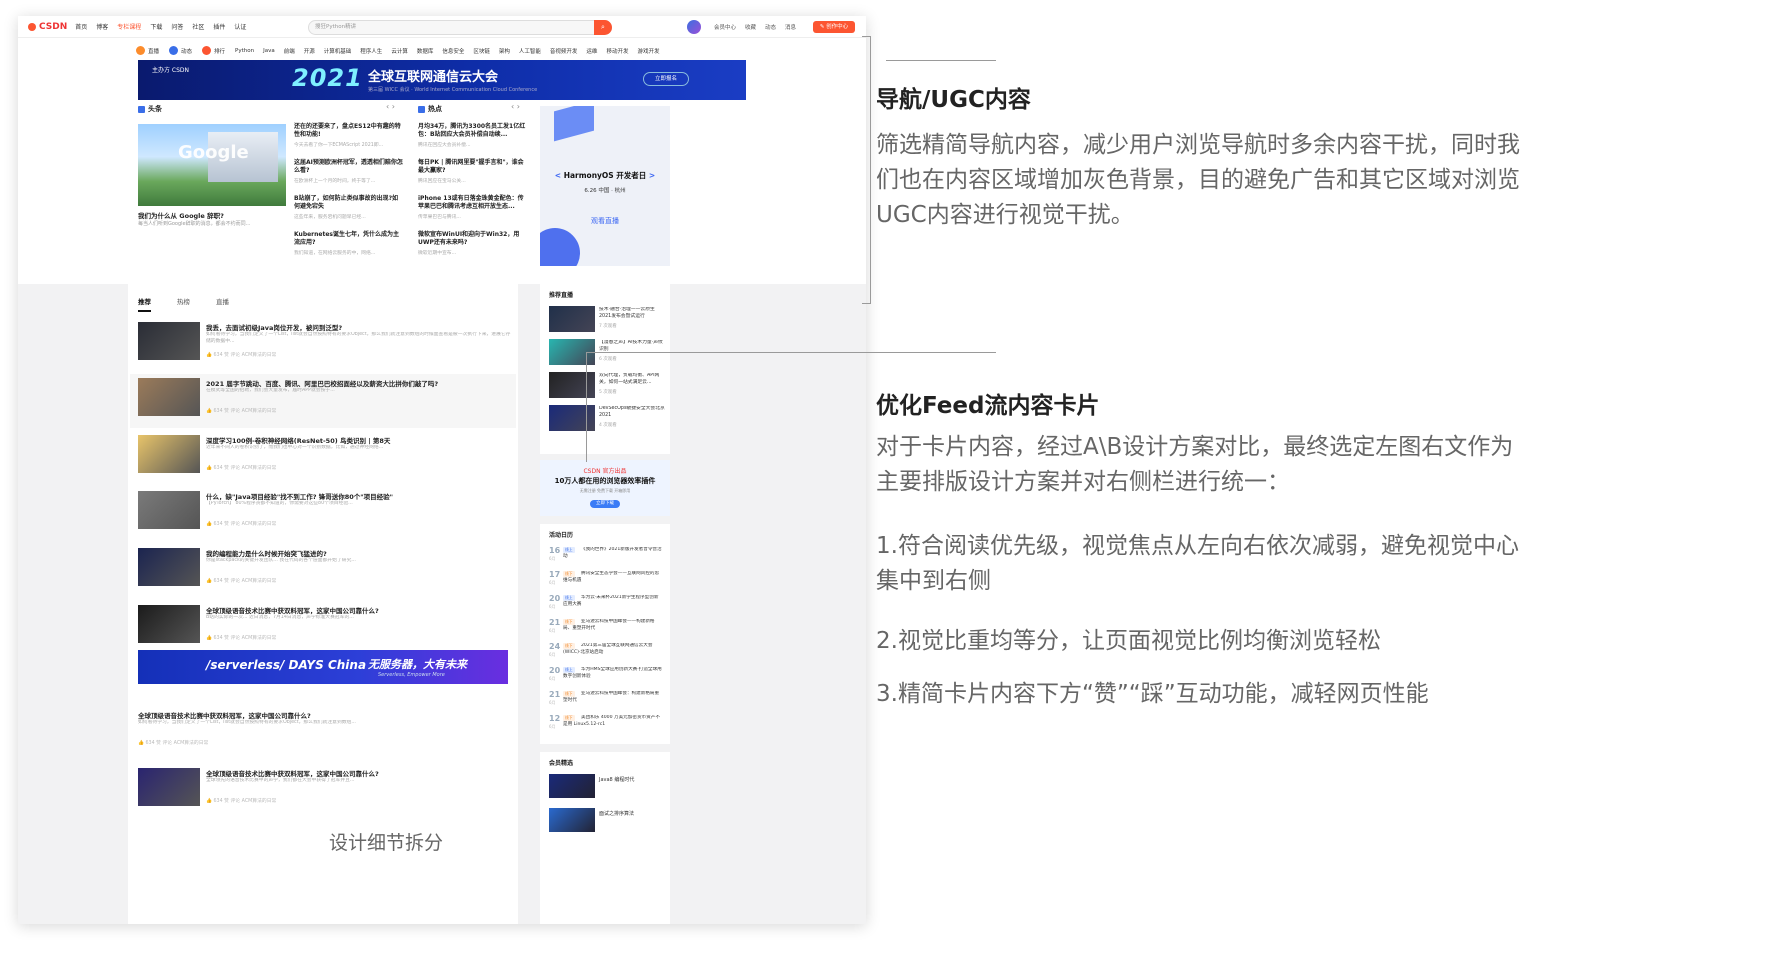 The image size is (1778, 972). Describe the element at coordinates (399, 51) in the screenshot. I see `category-tag: 云计算` at that location.